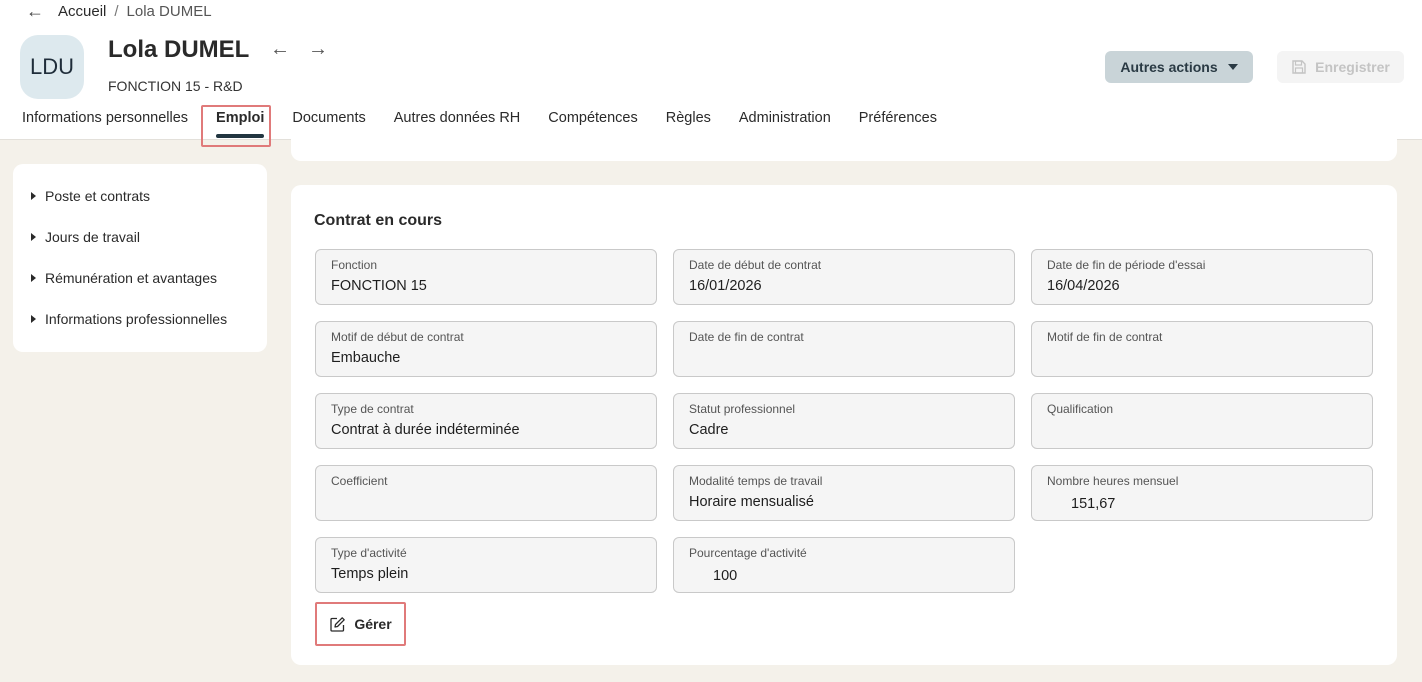 The image size is (1422, 682). What do you see at coordinates (486, 565) in the screenshot?
I see `activity-type-field: Type d'activité Temps plein` at bounding box center [486, 565].